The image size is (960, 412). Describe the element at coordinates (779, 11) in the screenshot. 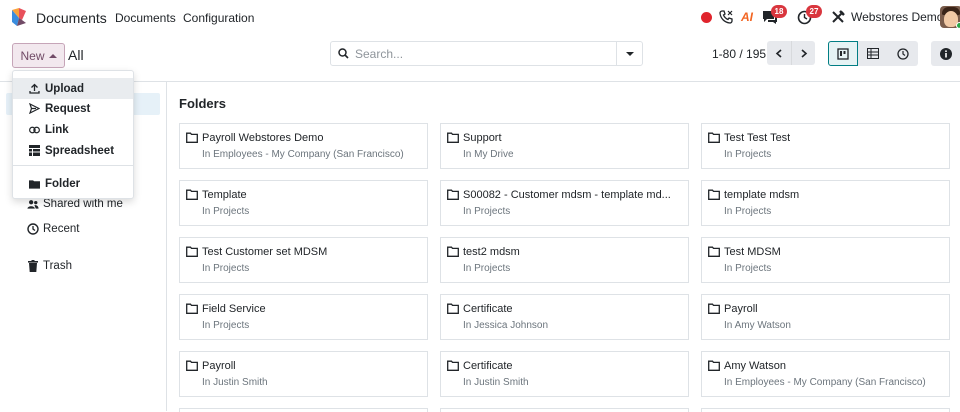

I see `chat-count-badge: 18` at that location.